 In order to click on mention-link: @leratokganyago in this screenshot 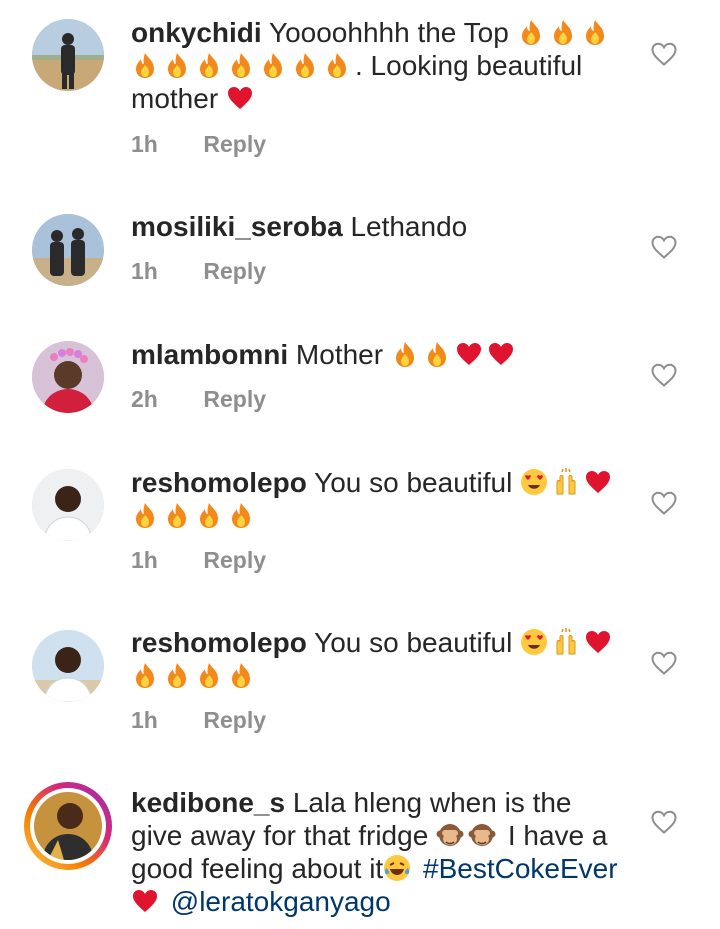, I will do `click(281, 901)`.